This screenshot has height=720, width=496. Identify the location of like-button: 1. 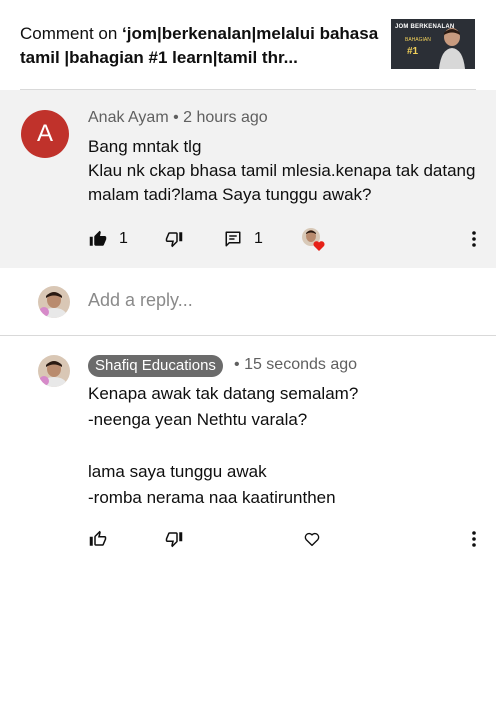
(108, 239).